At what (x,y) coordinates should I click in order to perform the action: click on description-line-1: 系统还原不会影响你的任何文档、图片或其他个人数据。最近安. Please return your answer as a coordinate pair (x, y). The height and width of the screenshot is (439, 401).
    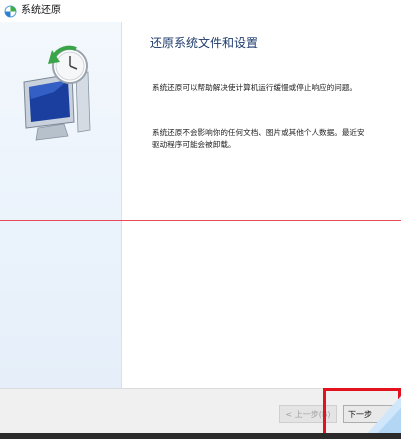
    Looking at the image, I should click on (258, 132).